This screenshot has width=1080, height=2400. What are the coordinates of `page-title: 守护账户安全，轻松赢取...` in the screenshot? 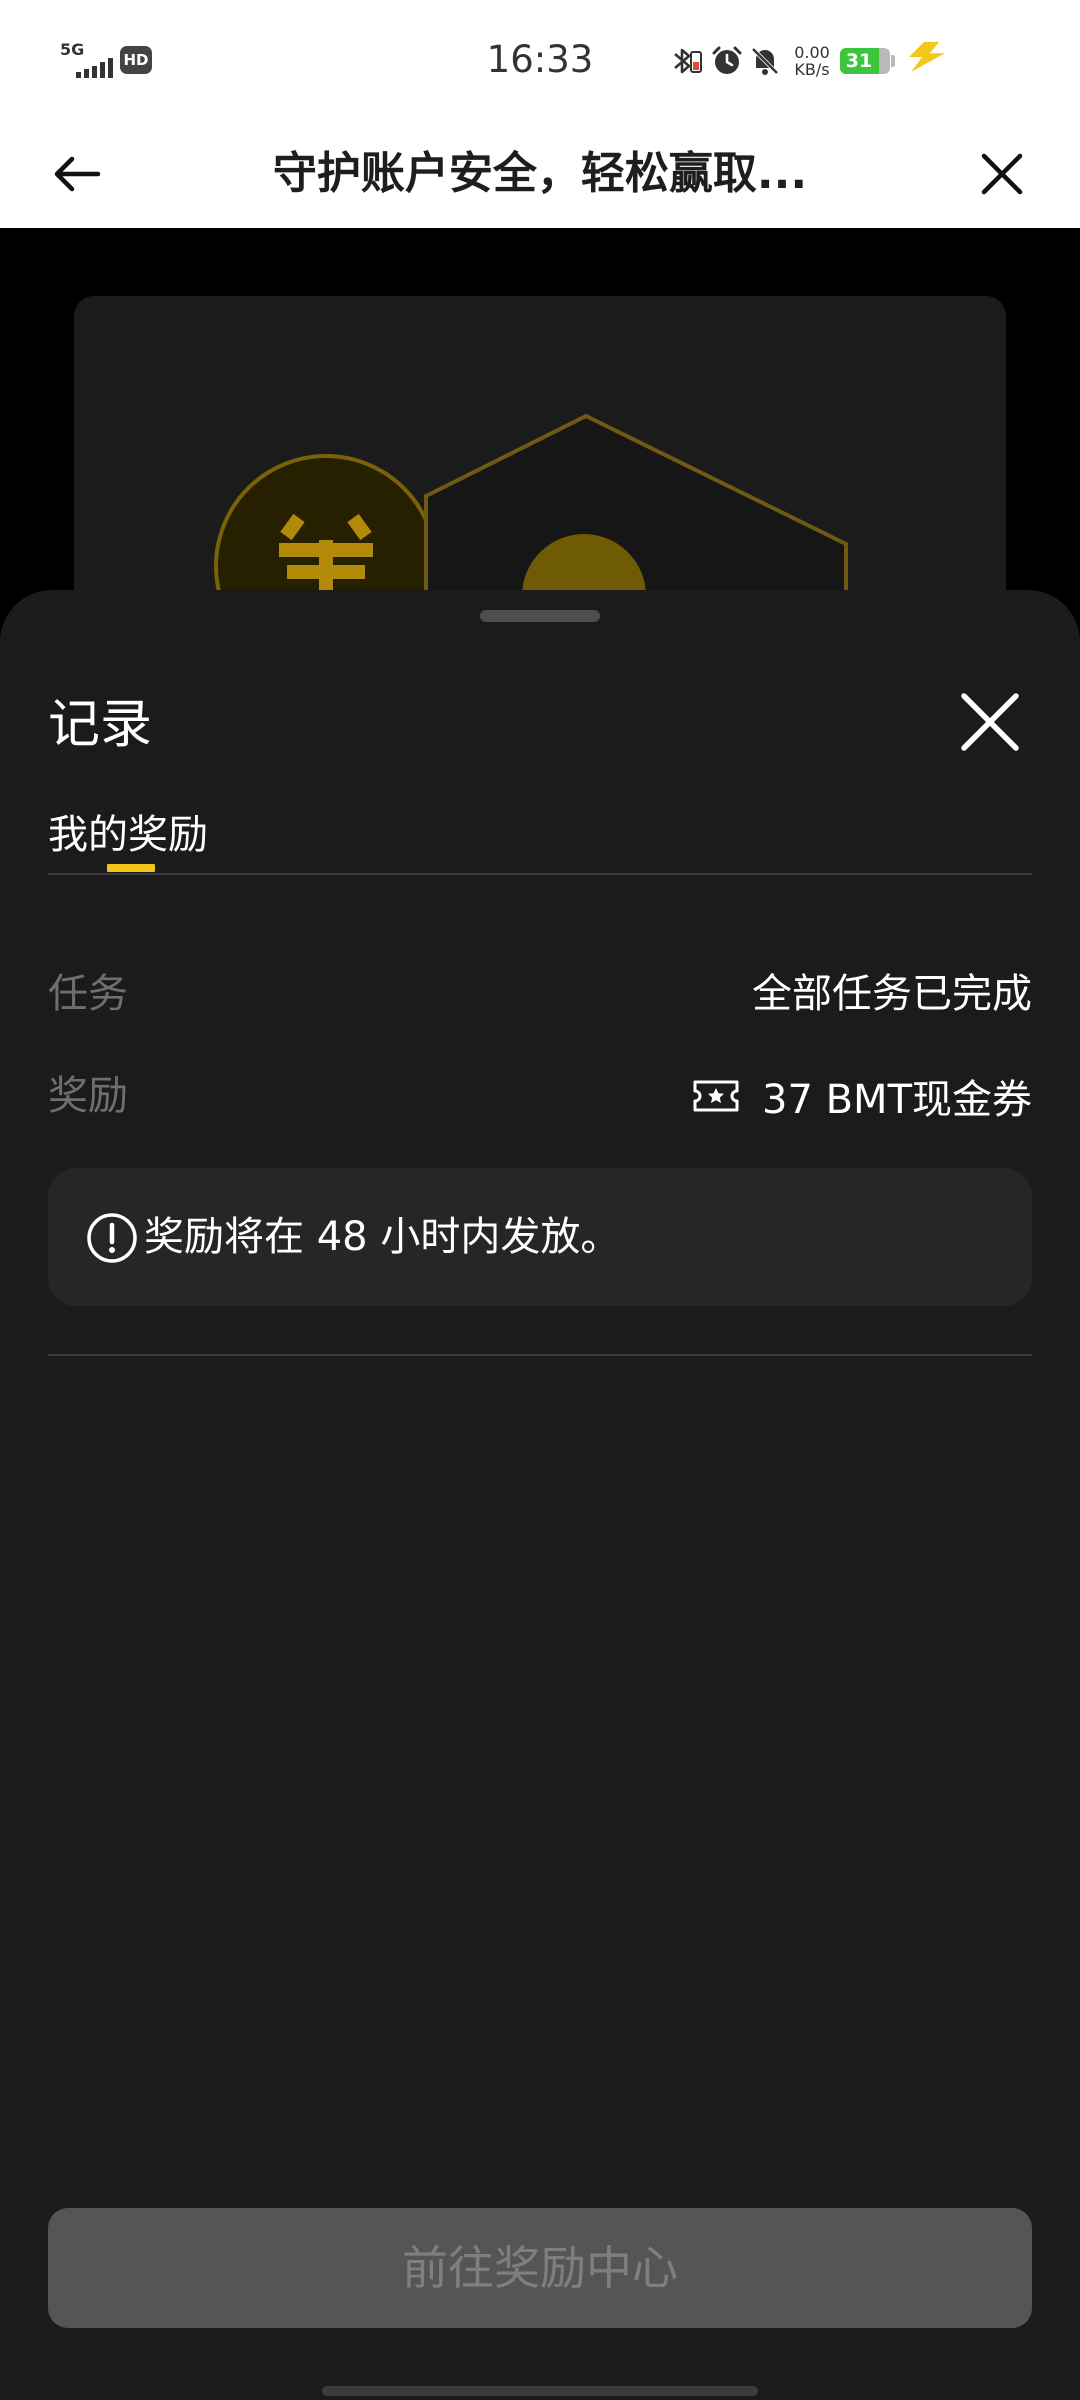 It's located at (540, 173).